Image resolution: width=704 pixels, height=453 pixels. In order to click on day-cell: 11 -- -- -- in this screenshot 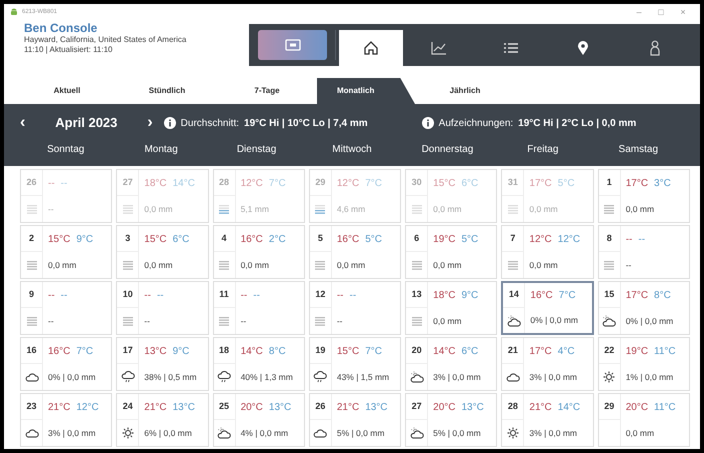, I will do `click(258, 308)`.